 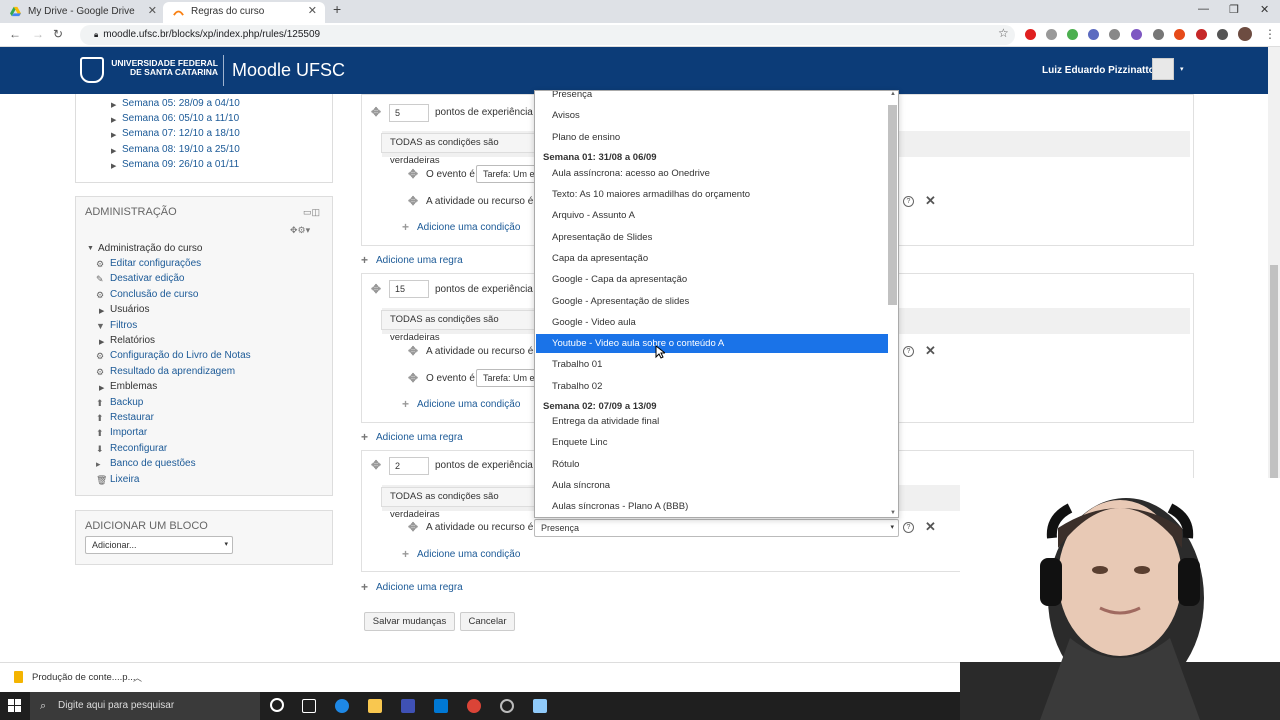 What do you see at coordinates (409, 621) in the screenshot?
I see `save-changes-button: Salvar mudanças` at bounding box center [409, 621].